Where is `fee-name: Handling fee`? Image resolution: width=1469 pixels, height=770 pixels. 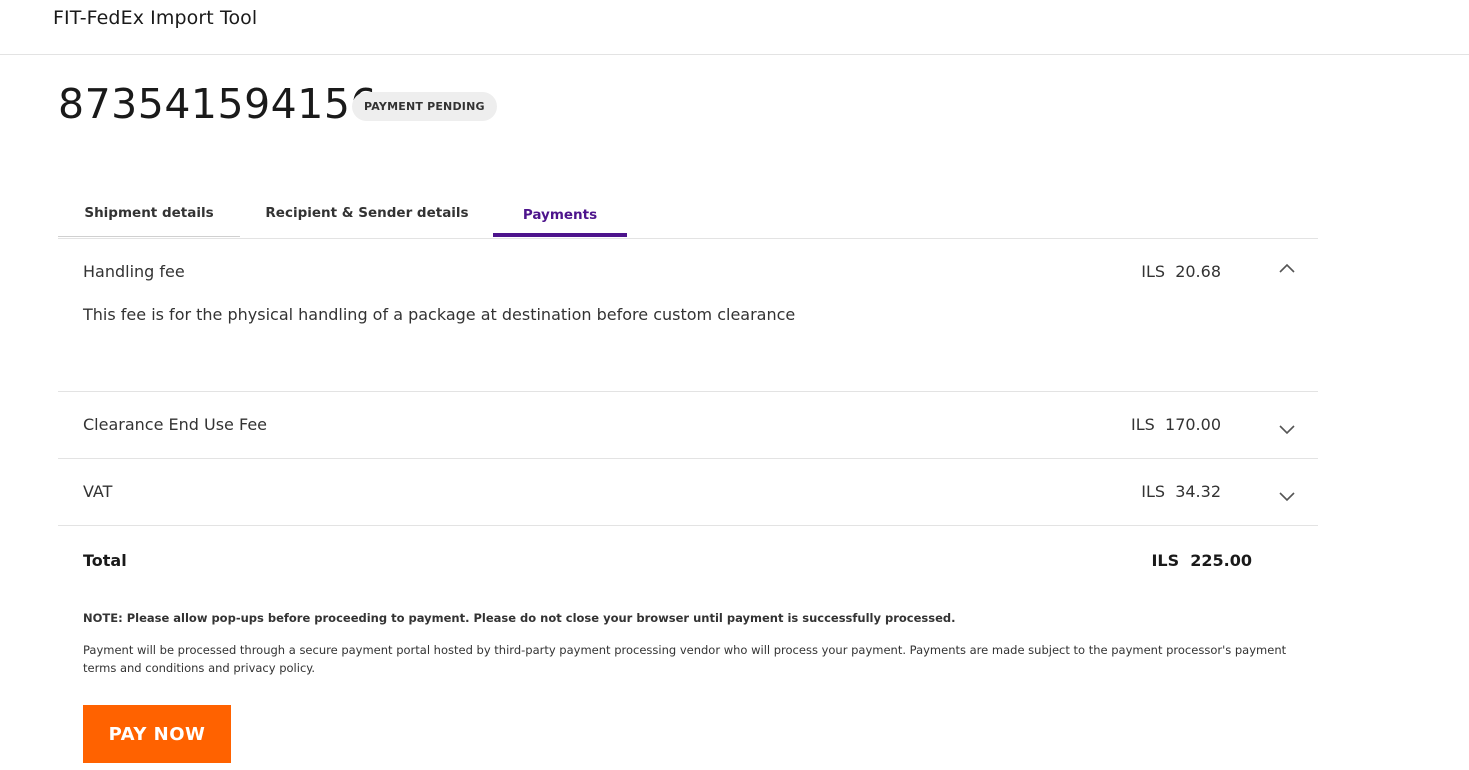
fee-name: Handling fee is located at coordinates (134, 271).